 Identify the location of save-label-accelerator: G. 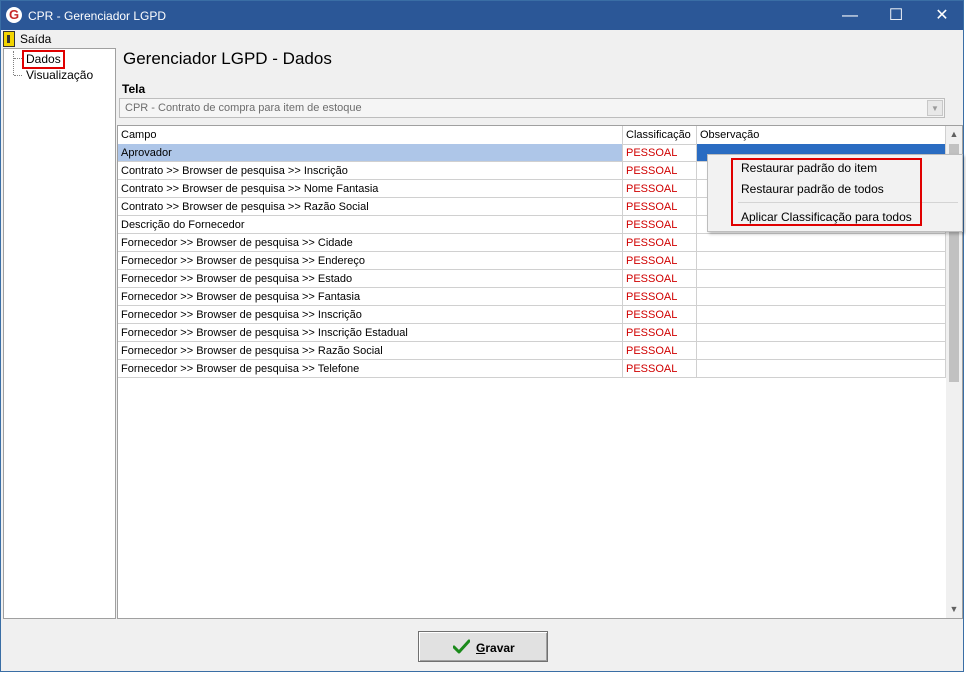
(481, 648).